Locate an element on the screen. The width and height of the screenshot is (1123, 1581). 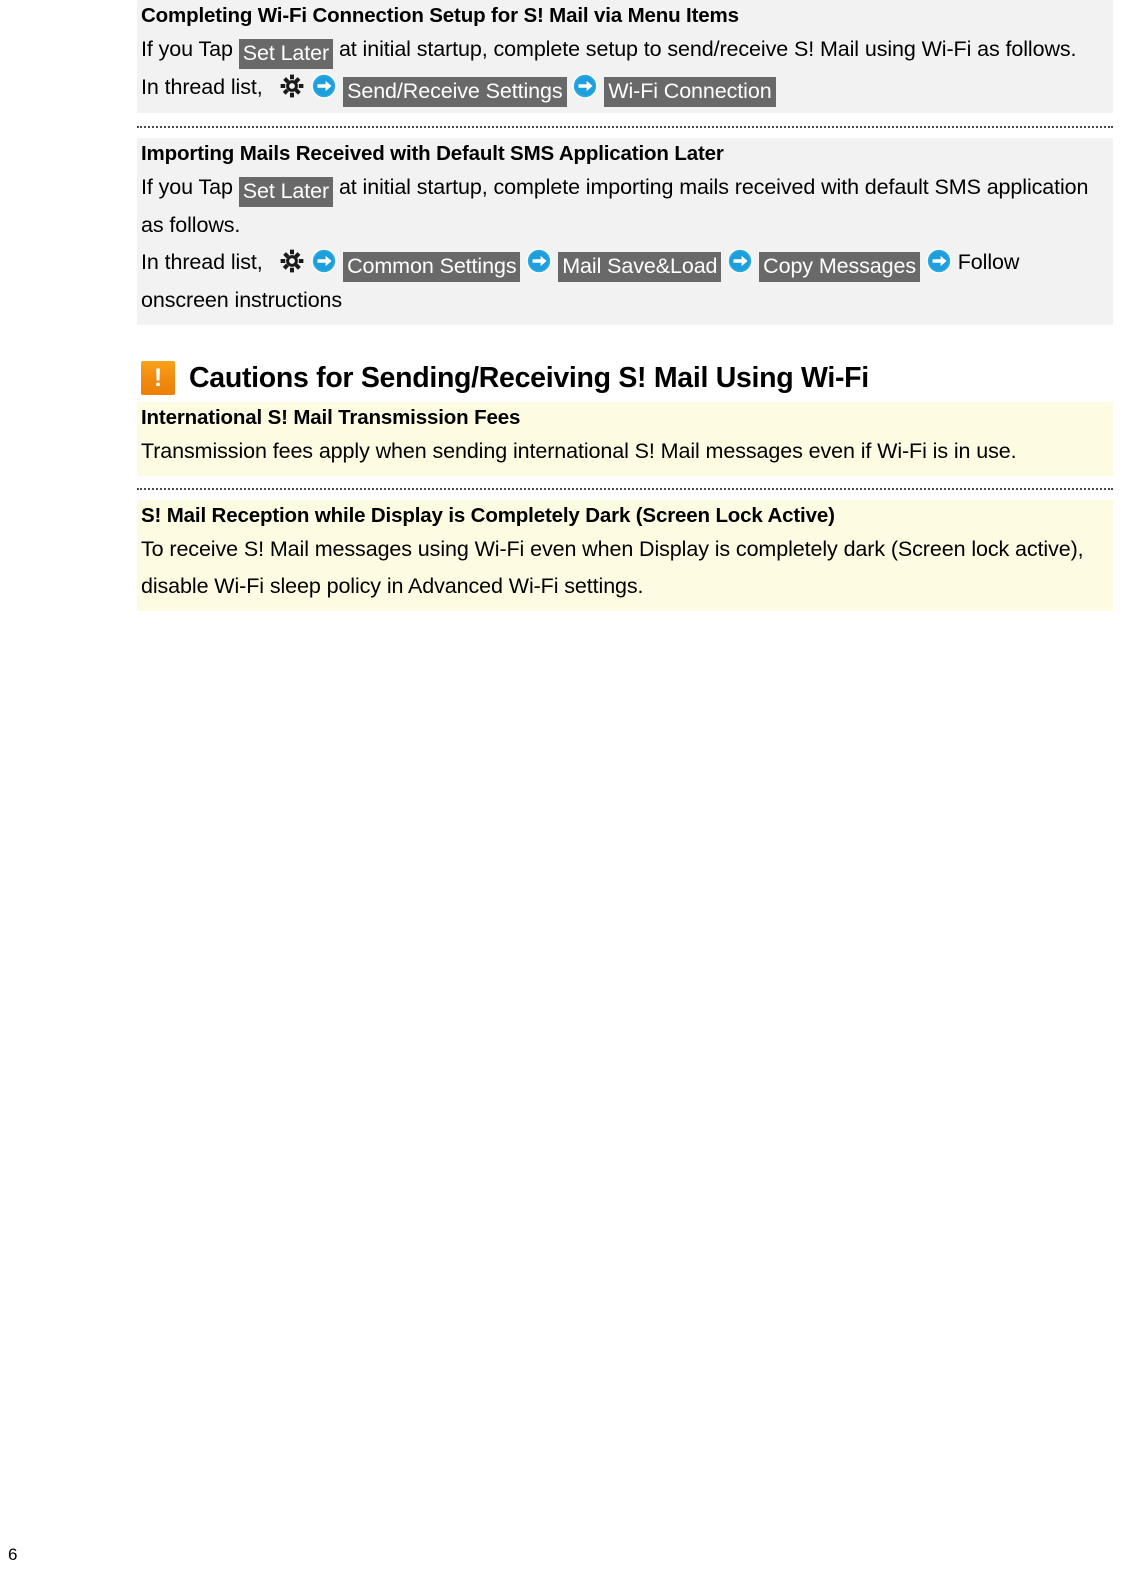
page-number: 6 is located at coordinates (13, 1554).